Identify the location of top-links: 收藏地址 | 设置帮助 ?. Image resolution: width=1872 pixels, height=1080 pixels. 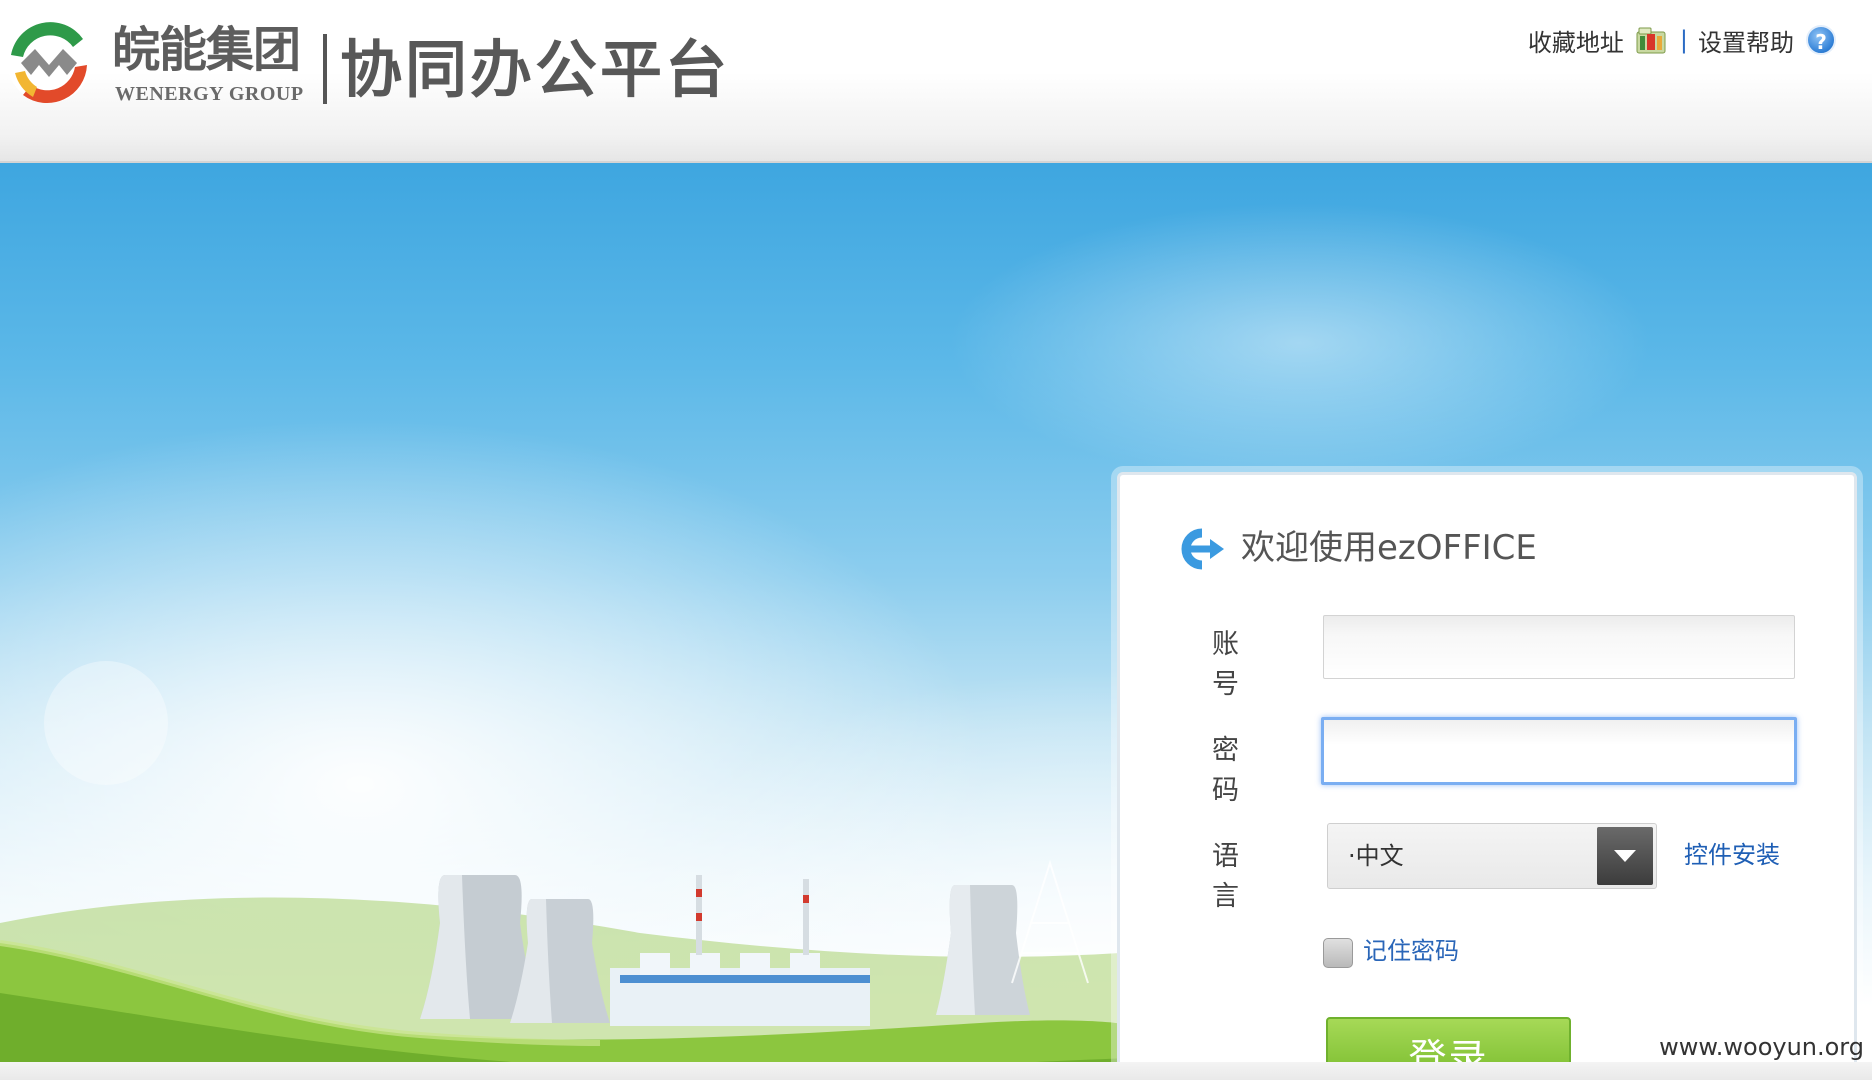
(1682, 40).